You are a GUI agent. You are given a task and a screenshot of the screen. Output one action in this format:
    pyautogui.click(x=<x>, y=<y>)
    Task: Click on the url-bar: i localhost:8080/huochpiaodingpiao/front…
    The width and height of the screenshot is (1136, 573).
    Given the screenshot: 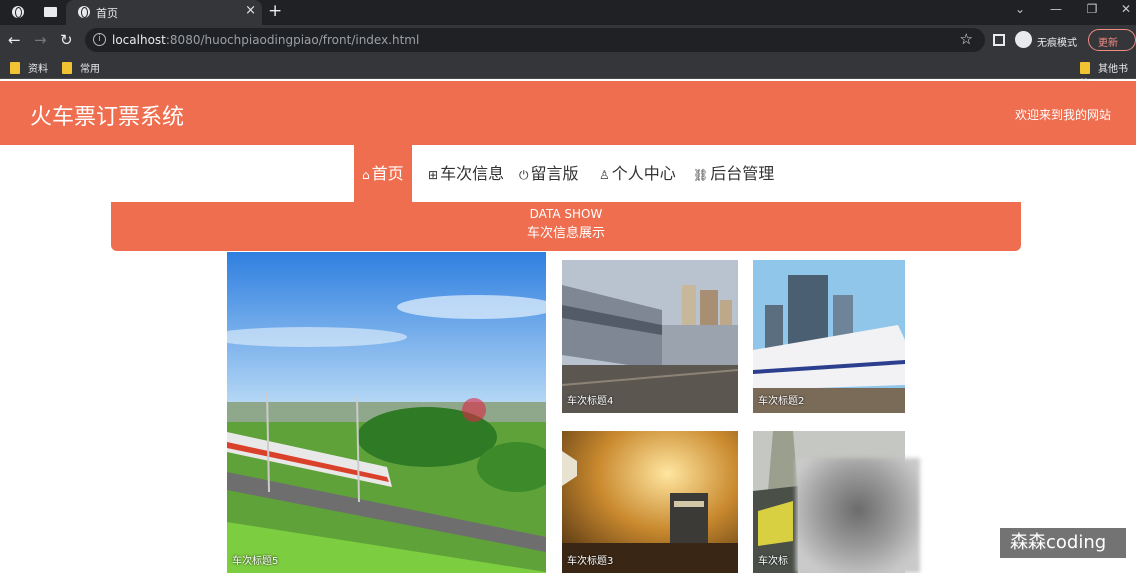 What is the action you would take?
    pyautogui.click(x=535, y=40)
    